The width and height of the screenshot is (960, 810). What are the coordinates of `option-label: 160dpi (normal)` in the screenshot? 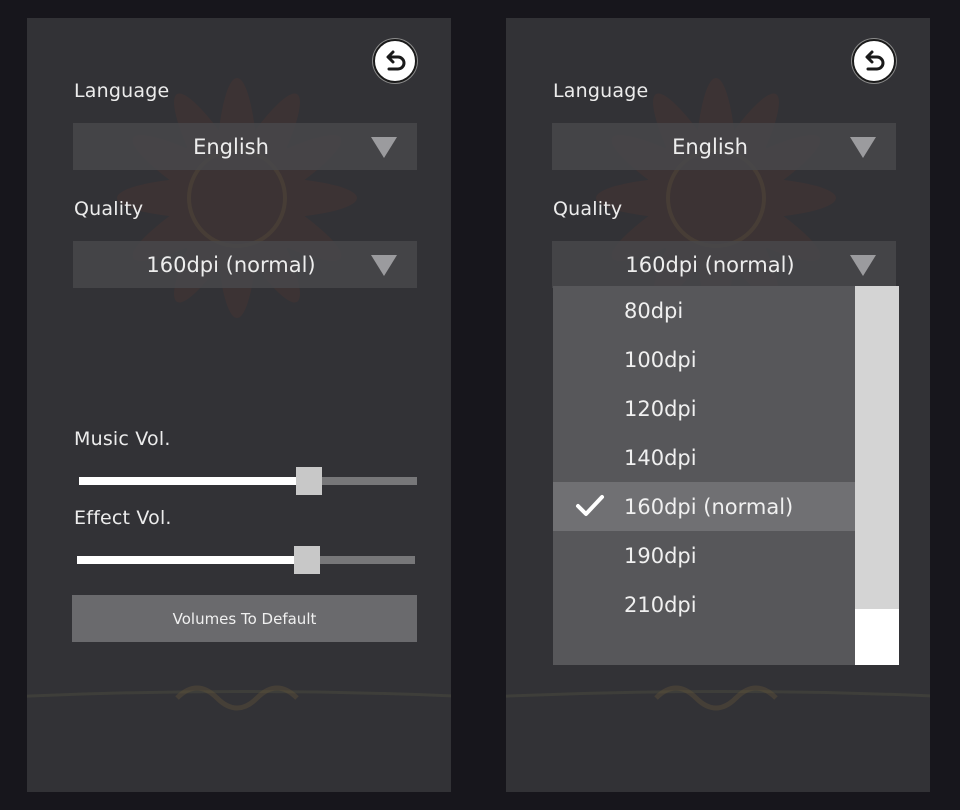 It's located at (709, 506).